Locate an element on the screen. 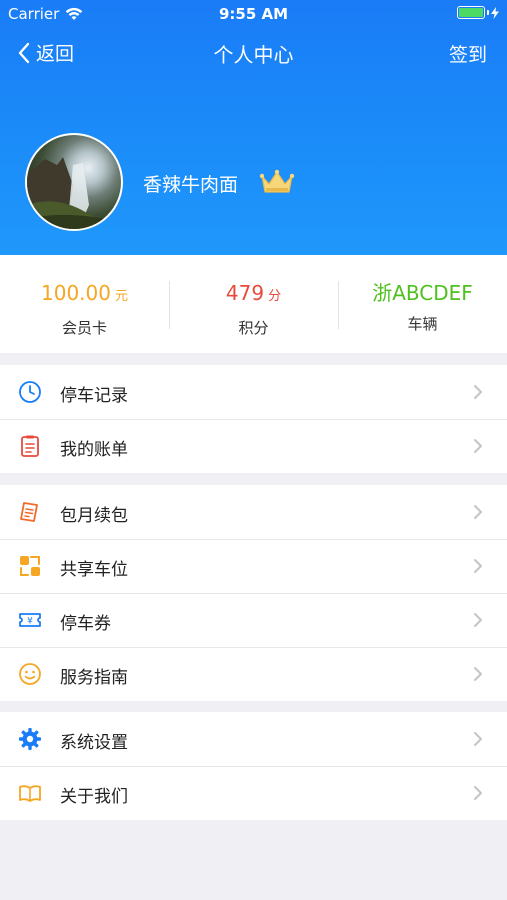  book-icon is located at coordinates (30, 793).